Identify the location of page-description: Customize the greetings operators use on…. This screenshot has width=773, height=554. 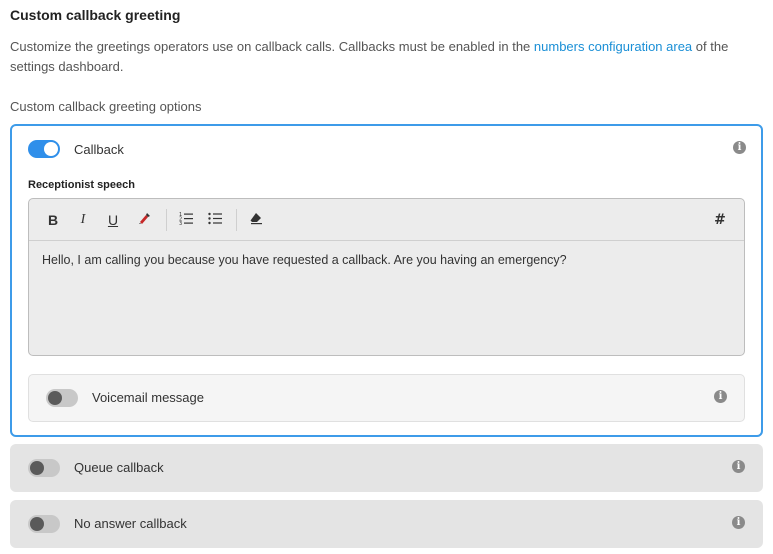
(387, 57).